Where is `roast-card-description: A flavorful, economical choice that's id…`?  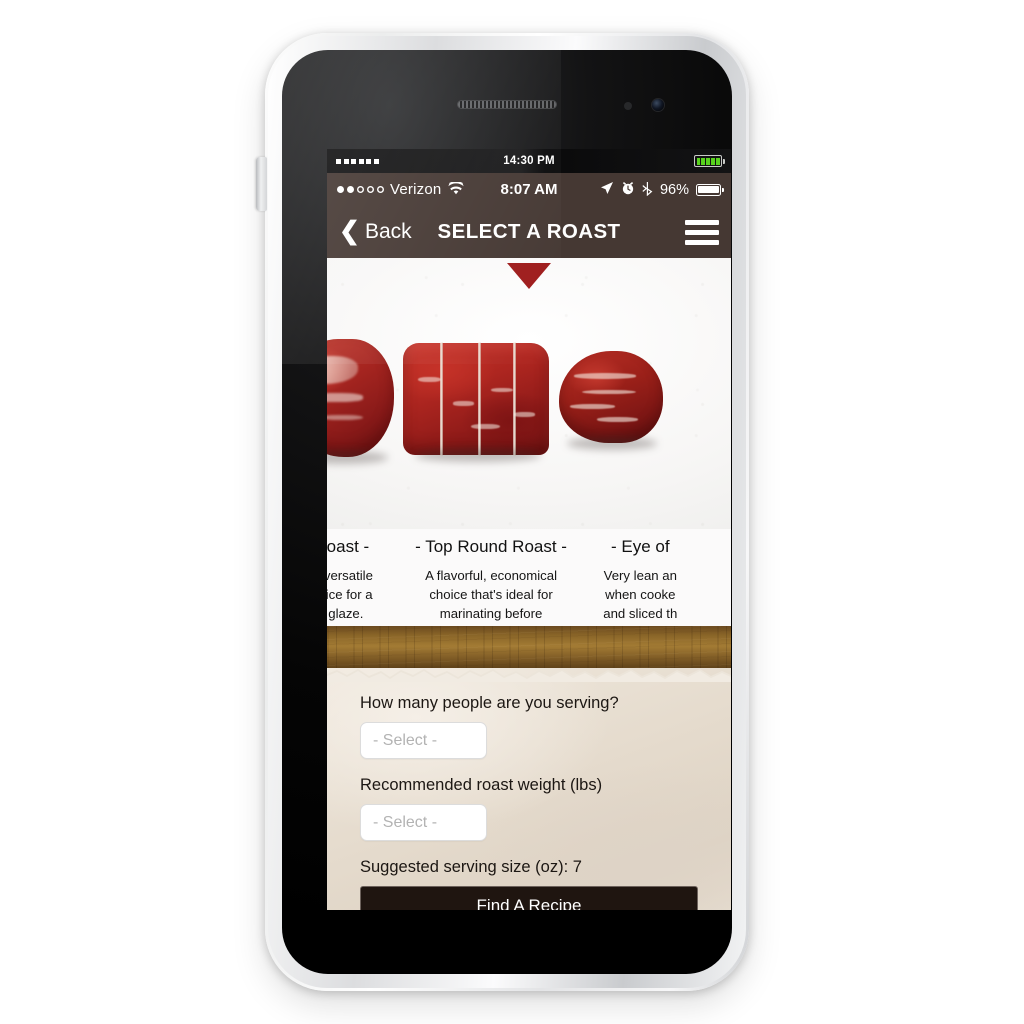 roast-card-description: A flavorful, economical choice that's id… is located at coordinates (491, 597).